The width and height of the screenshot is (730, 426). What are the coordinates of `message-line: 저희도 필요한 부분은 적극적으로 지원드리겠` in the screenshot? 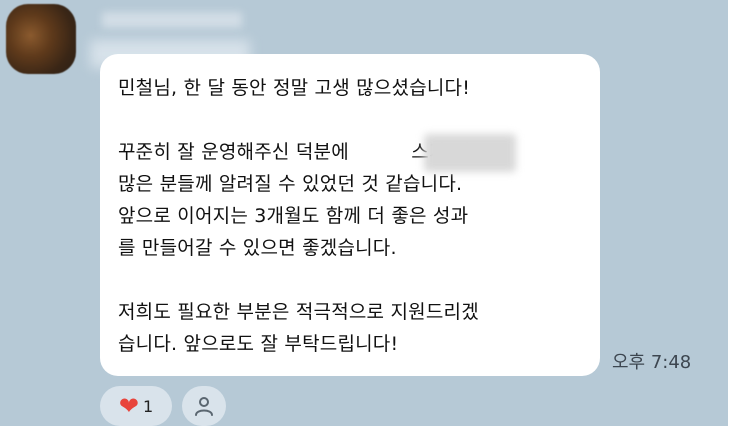 It's located at (298, 312).